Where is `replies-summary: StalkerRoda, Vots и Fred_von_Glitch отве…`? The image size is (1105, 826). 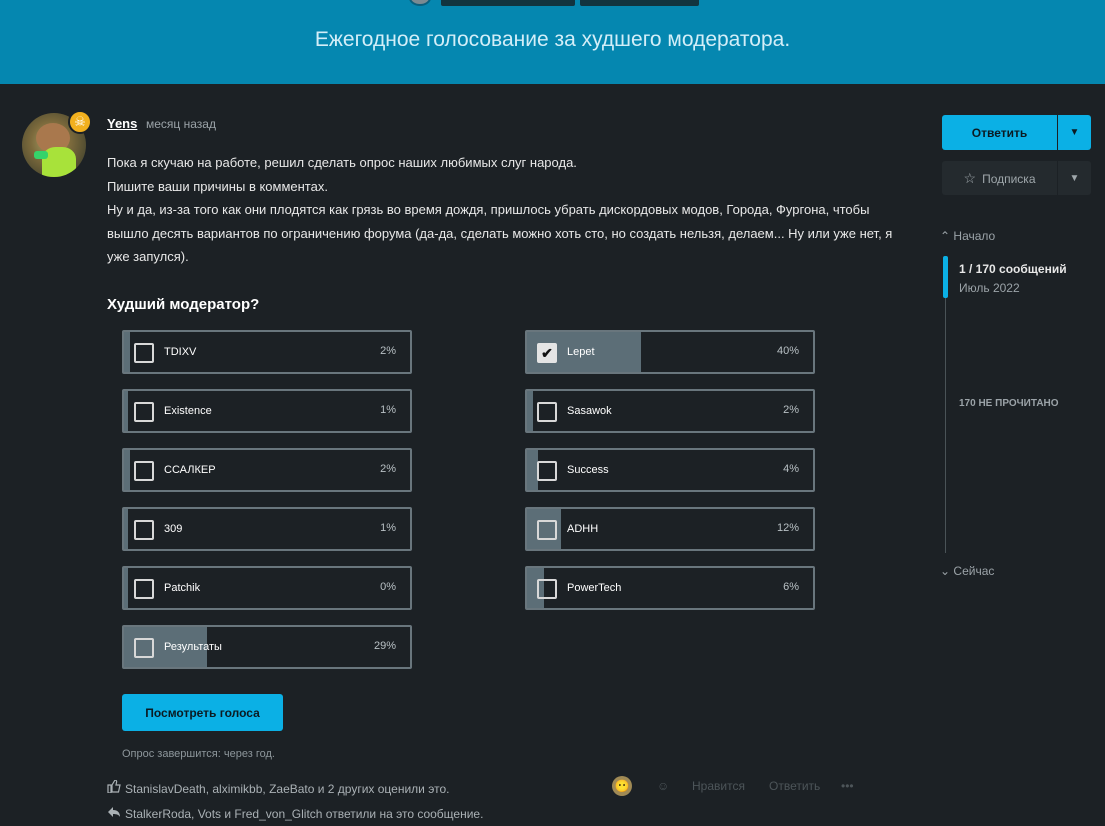
replies-summary: StalkerRoda, Vots и Fred_von_Glitch отве… is located at coordinates (295, 813).